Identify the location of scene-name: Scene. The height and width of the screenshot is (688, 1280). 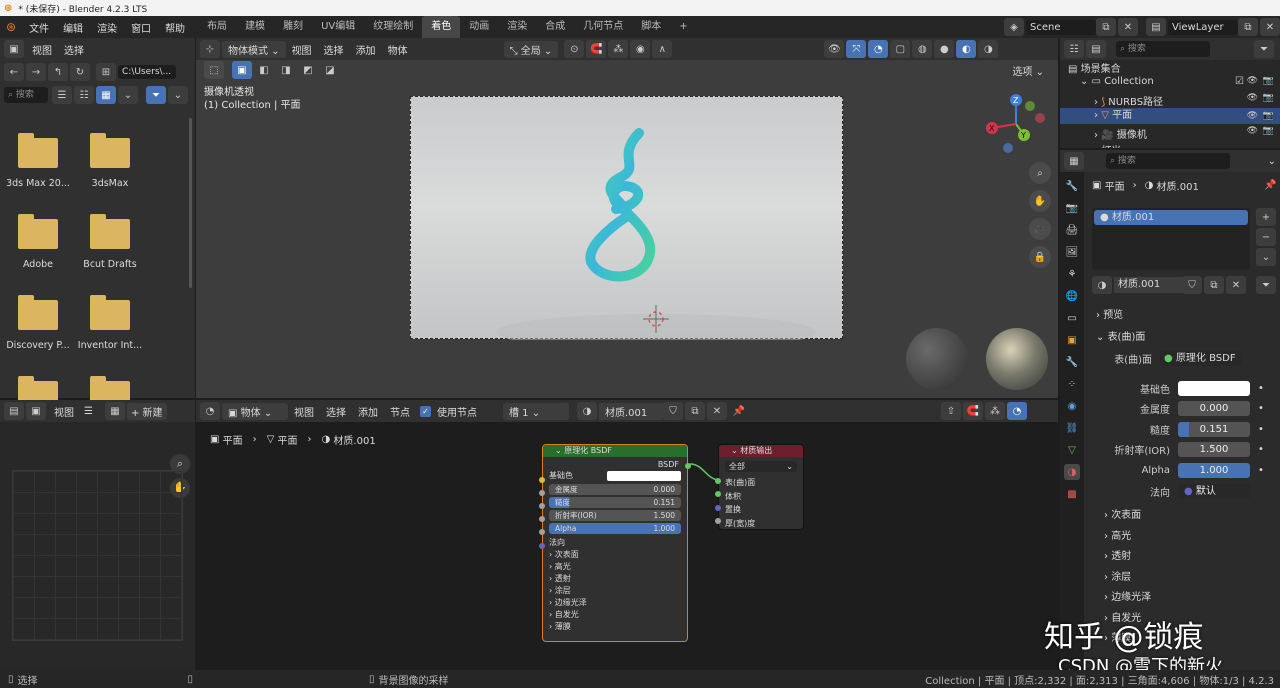
(1061, 27).